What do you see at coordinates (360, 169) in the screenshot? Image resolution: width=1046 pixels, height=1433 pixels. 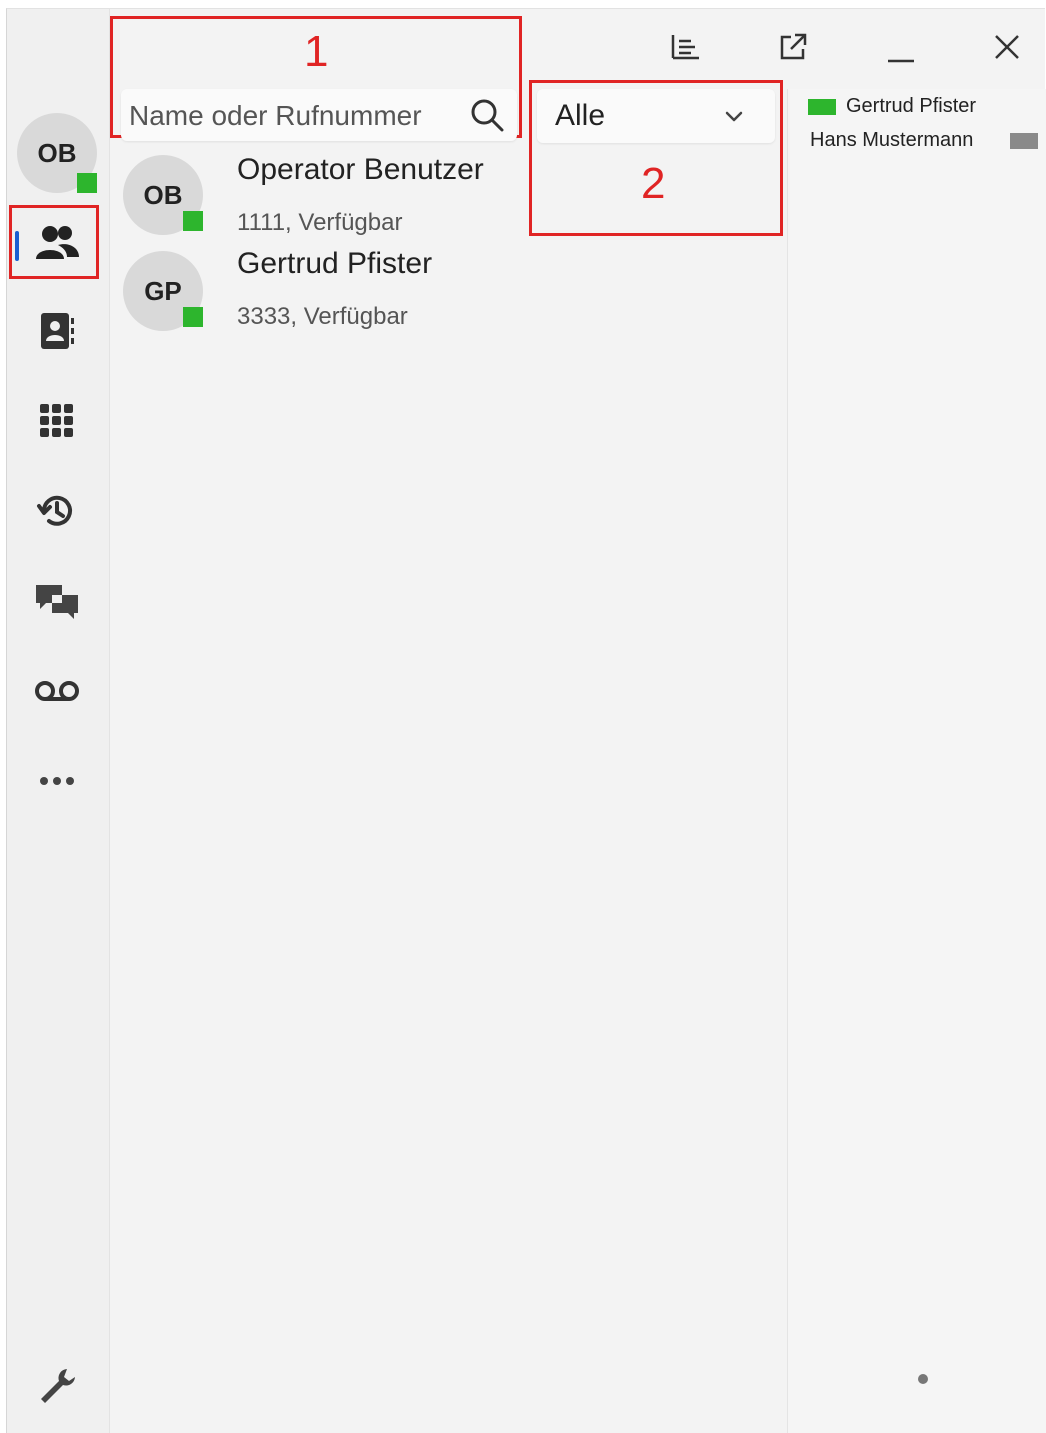 I see `contact-name: Operator Benutzer` at bounding box center [360, 169].